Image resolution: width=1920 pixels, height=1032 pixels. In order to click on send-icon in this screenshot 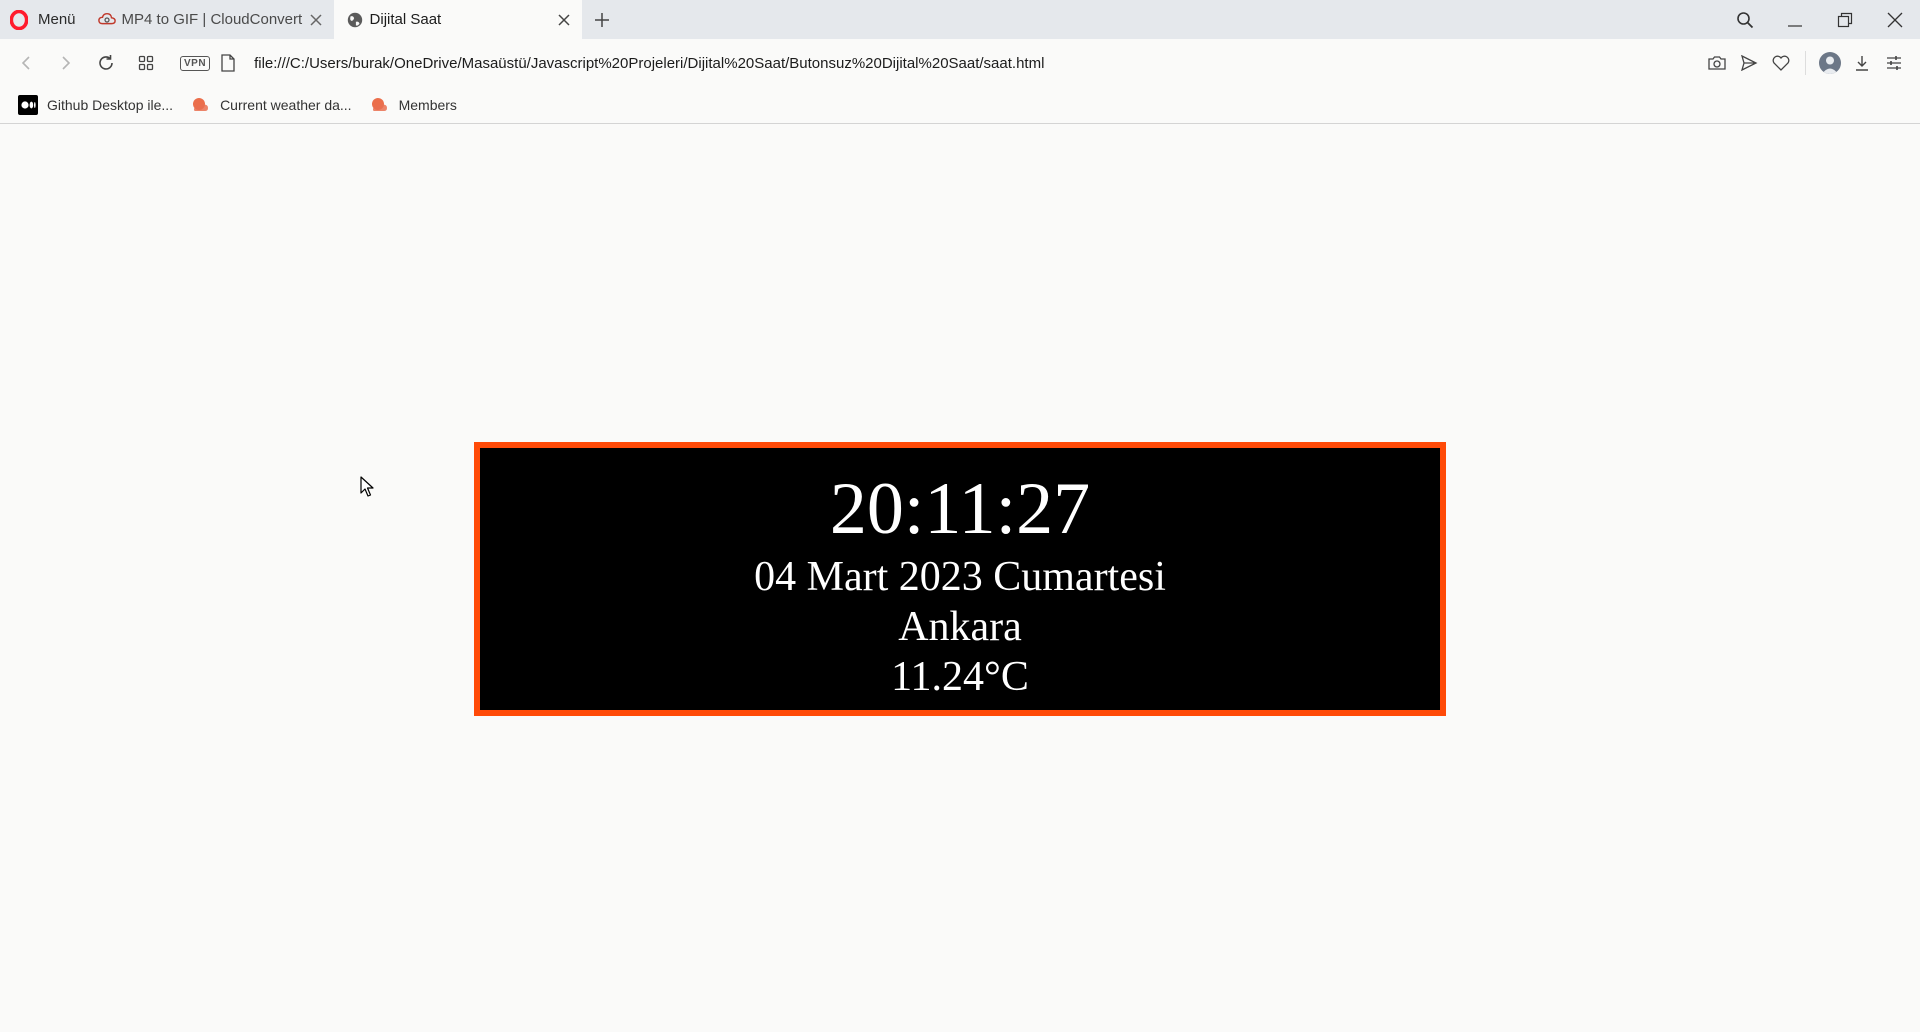, I will do `click(1749, 63)`.